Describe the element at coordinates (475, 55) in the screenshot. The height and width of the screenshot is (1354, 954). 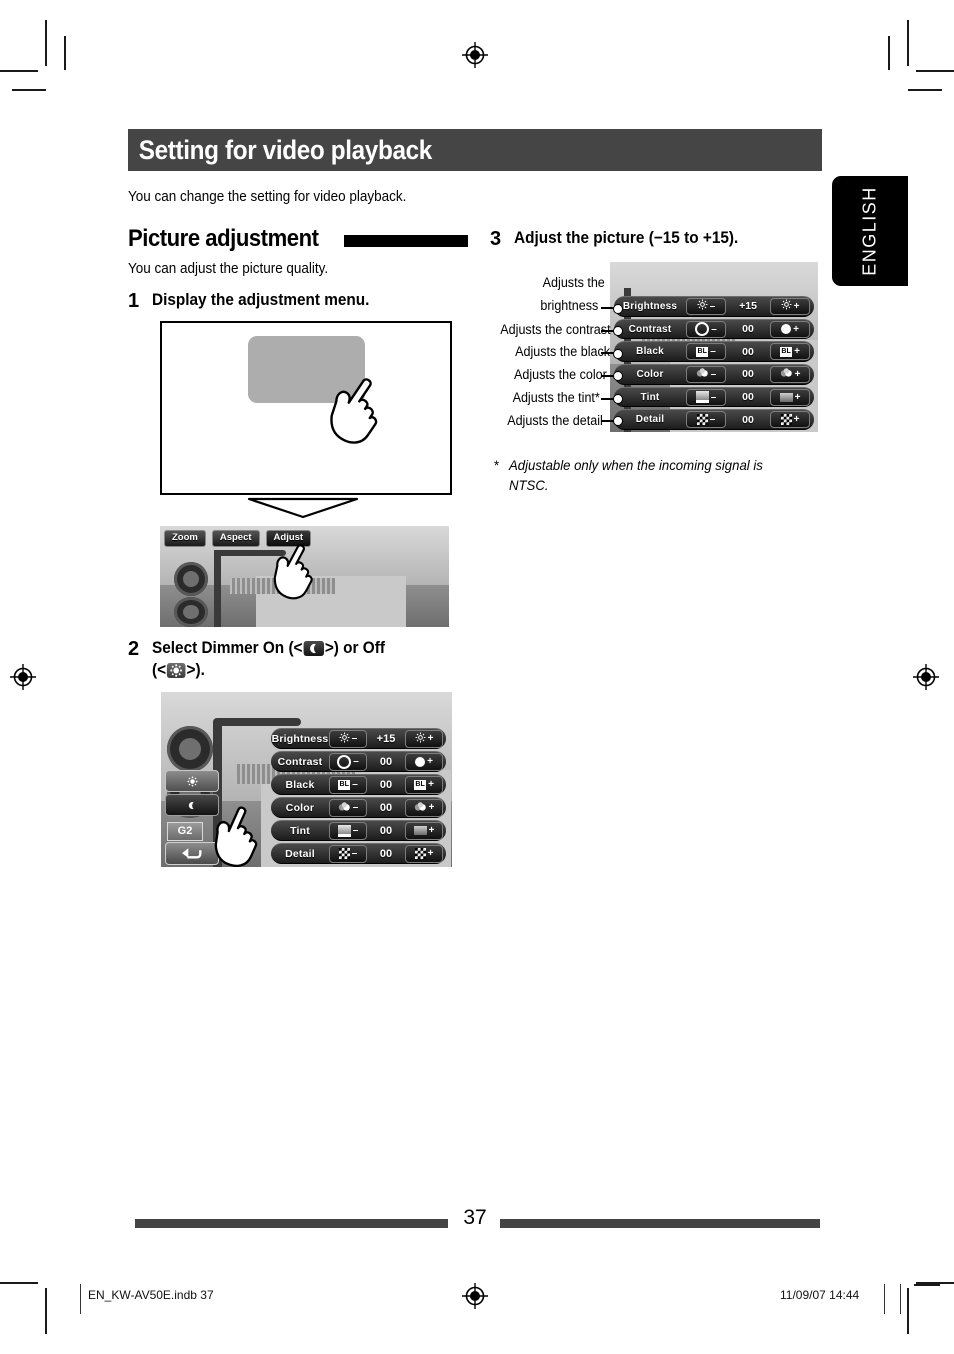
I see `registration-mark-top` at that location.